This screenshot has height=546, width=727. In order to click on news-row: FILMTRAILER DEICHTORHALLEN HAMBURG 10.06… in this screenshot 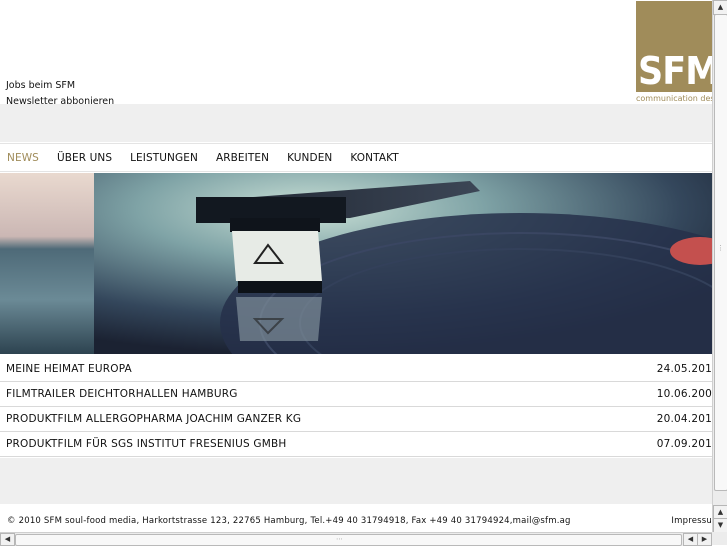, I will do `click(356, 394)`.